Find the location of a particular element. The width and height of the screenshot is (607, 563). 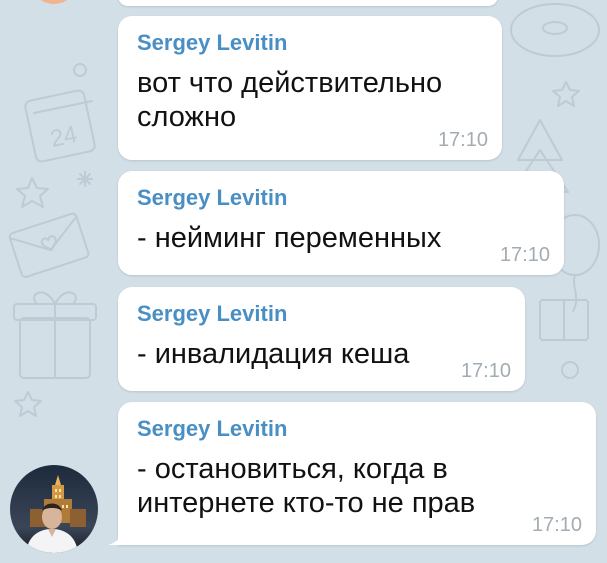

message-line: вот что действительно is located at coordinates (290, 83).